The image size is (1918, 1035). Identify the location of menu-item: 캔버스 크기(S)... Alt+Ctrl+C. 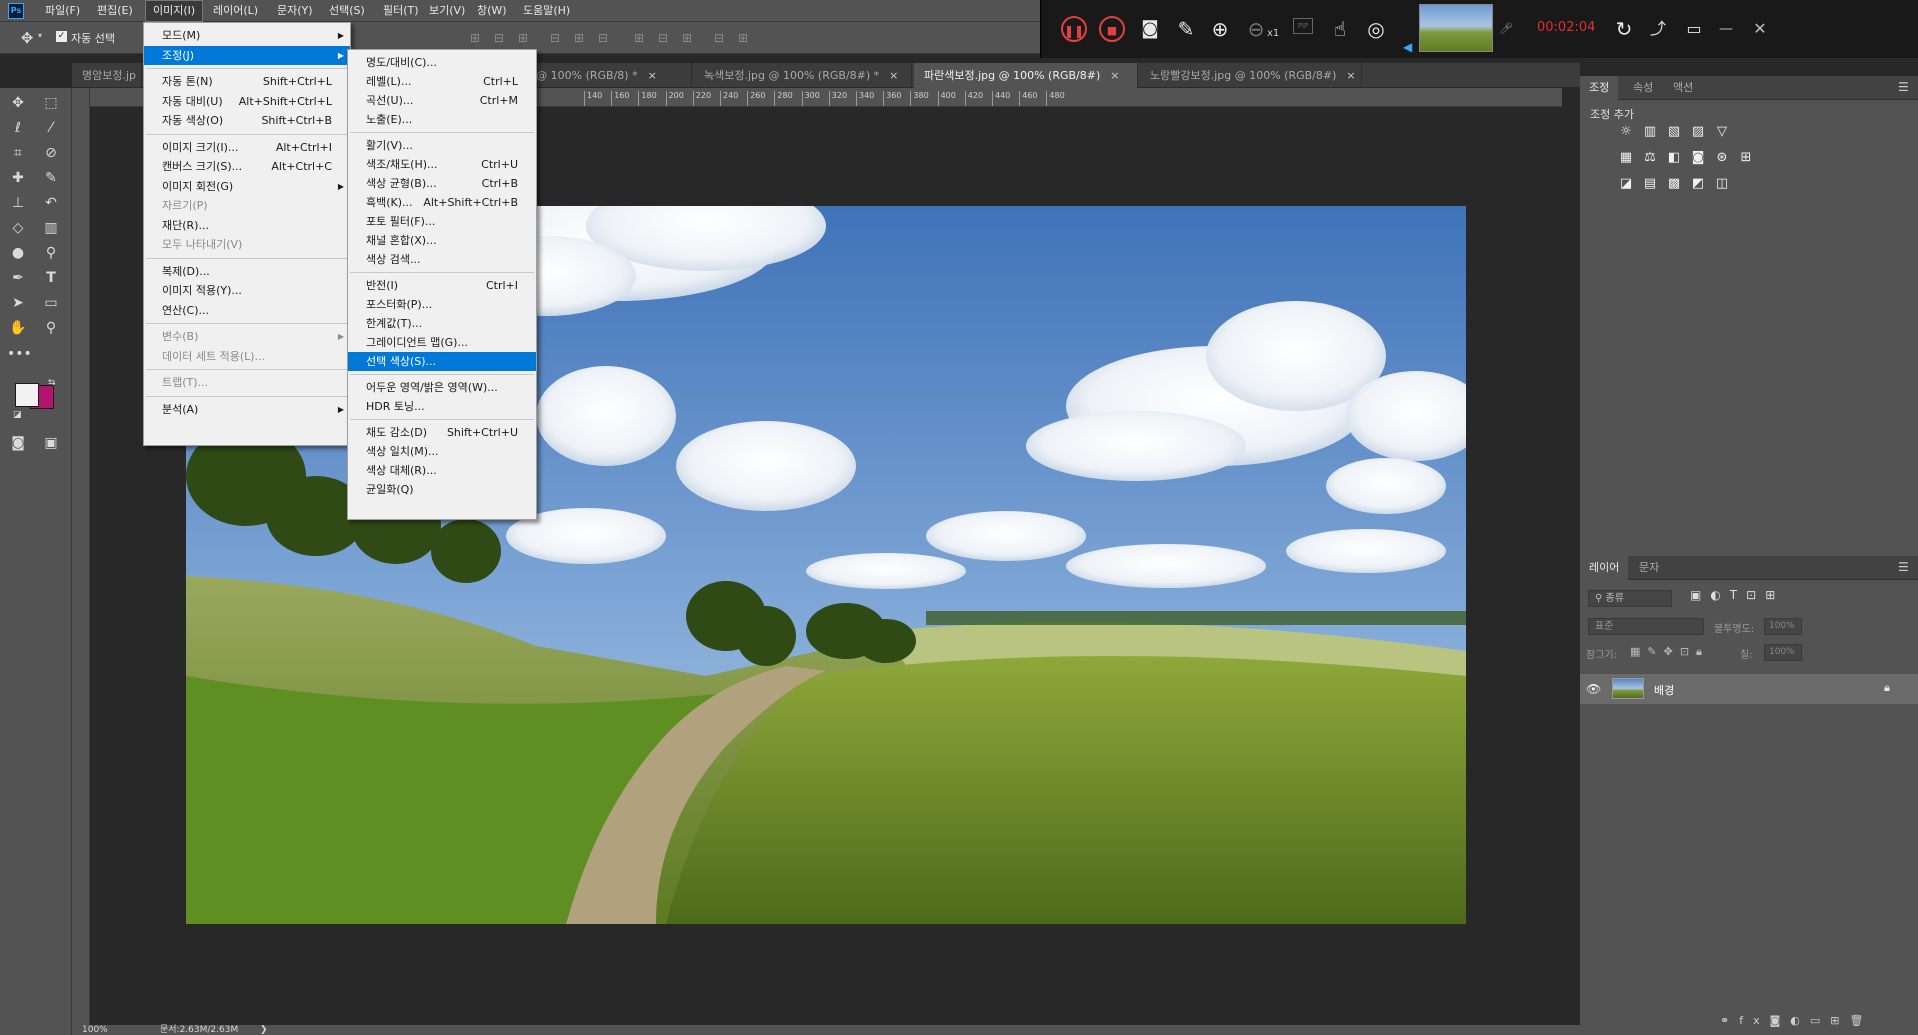
(247, 167).